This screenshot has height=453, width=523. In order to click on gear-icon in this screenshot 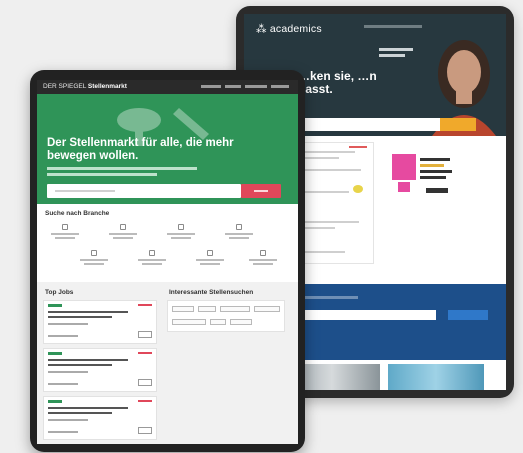, I will do `click(263, 253)`.